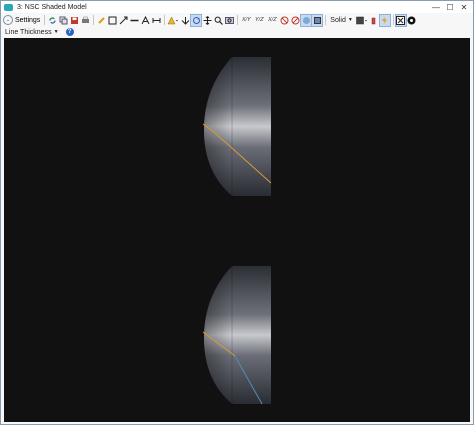  I want to click on copy-icon, so click(63, 20).